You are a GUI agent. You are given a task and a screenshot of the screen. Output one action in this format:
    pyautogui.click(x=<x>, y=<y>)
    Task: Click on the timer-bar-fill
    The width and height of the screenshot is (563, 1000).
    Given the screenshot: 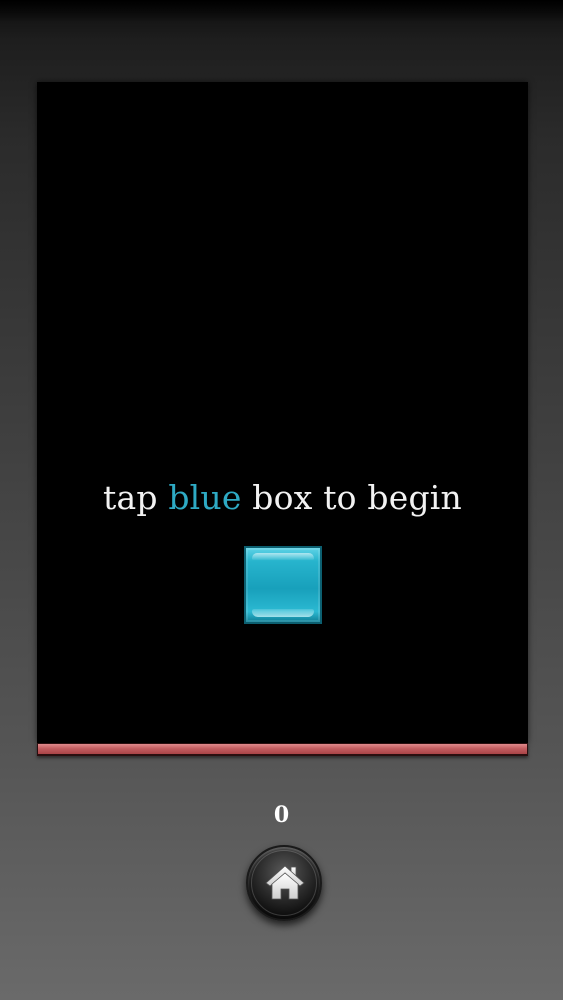 What is the action you would take?
    pyautogui.click(x=282, y=749)
    